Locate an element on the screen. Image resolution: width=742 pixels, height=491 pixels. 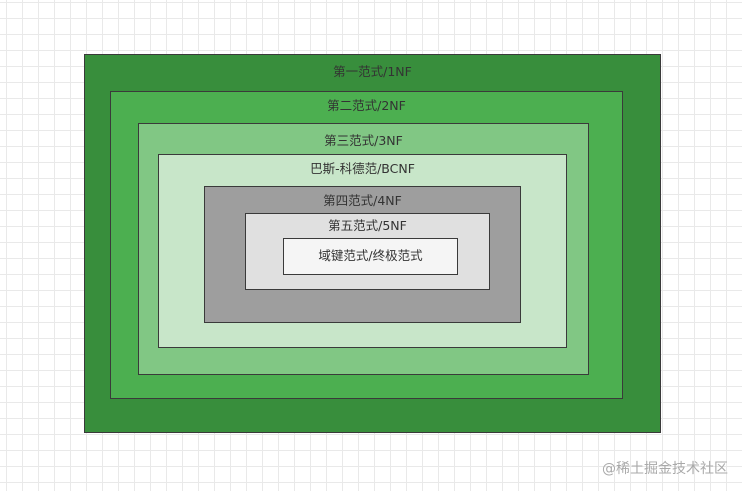
level-bcnf-label: 巴斯-科德范/BCNF is located at coordinates (362, 168).